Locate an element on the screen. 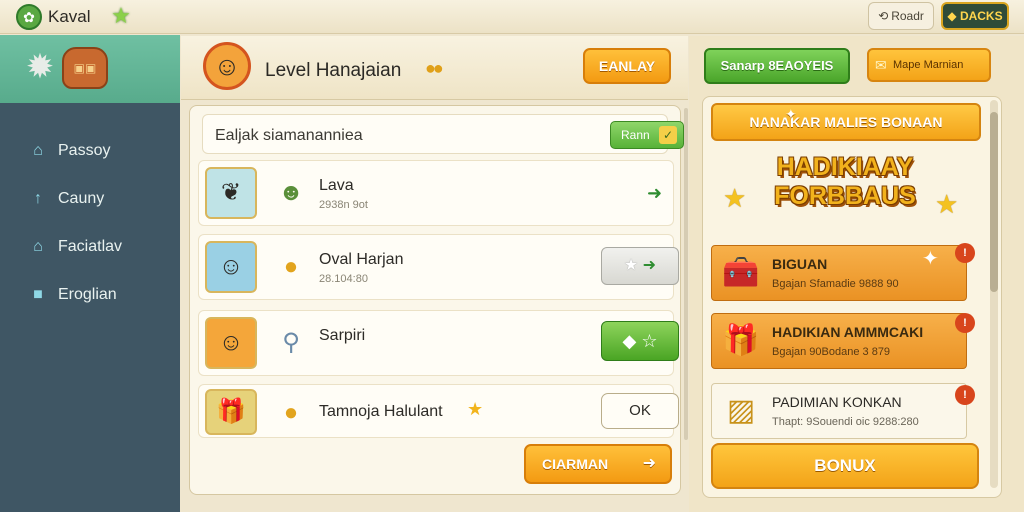 The image size is (1024, 512). reward-subtitle: Thapt: 9Souendi oic 9288:280 is located at coordinates (845, 422).